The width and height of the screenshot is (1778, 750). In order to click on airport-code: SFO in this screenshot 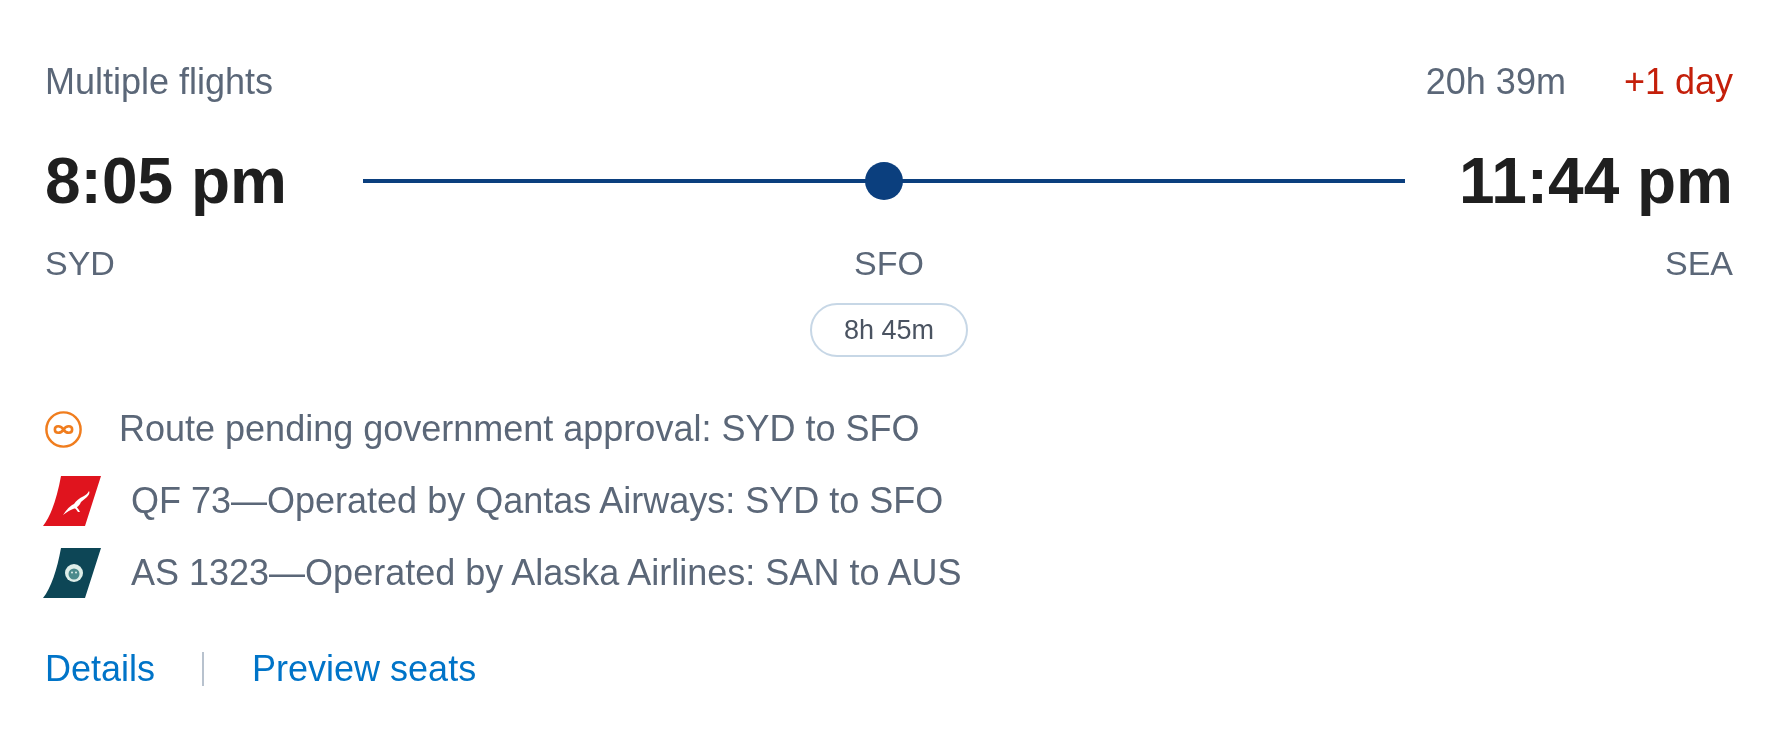, I will do `click(889, 263)`.